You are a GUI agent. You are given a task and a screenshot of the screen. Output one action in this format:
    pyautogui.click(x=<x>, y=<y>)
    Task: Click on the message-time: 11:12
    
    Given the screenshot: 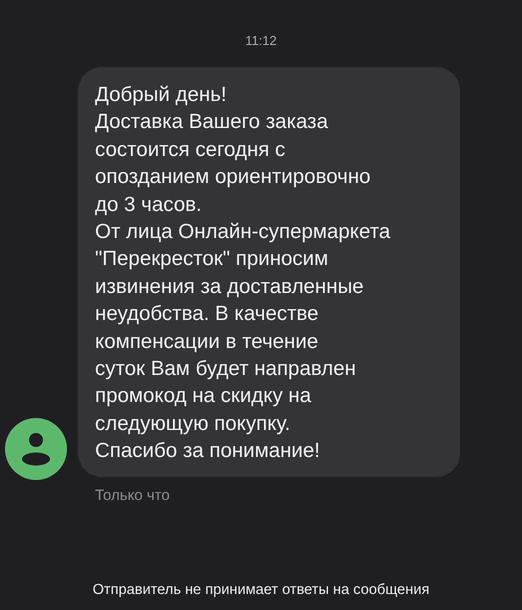 What is the action you would take?
    pyautogui.click(x=261, y=40)
    